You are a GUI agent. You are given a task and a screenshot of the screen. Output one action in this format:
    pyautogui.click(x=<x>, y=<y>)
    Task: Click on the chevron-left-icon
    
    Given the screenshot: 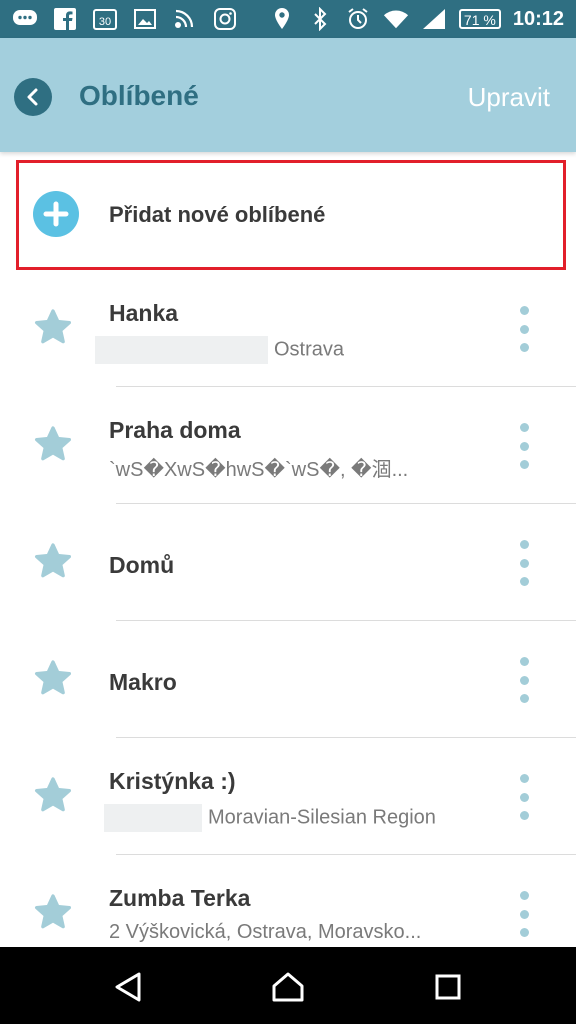 What is the action you would take?
    pyautogui.click(x=32, y=97)
    